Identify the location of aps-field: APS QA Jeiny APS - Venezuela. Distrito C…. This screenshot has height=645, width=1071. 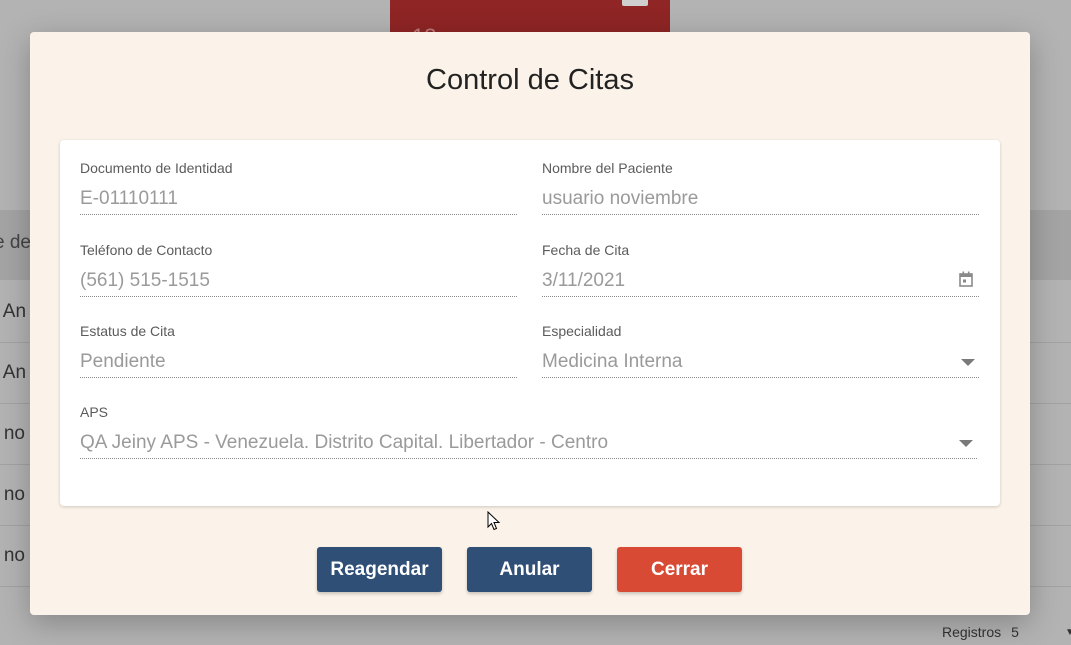
(528, 431).